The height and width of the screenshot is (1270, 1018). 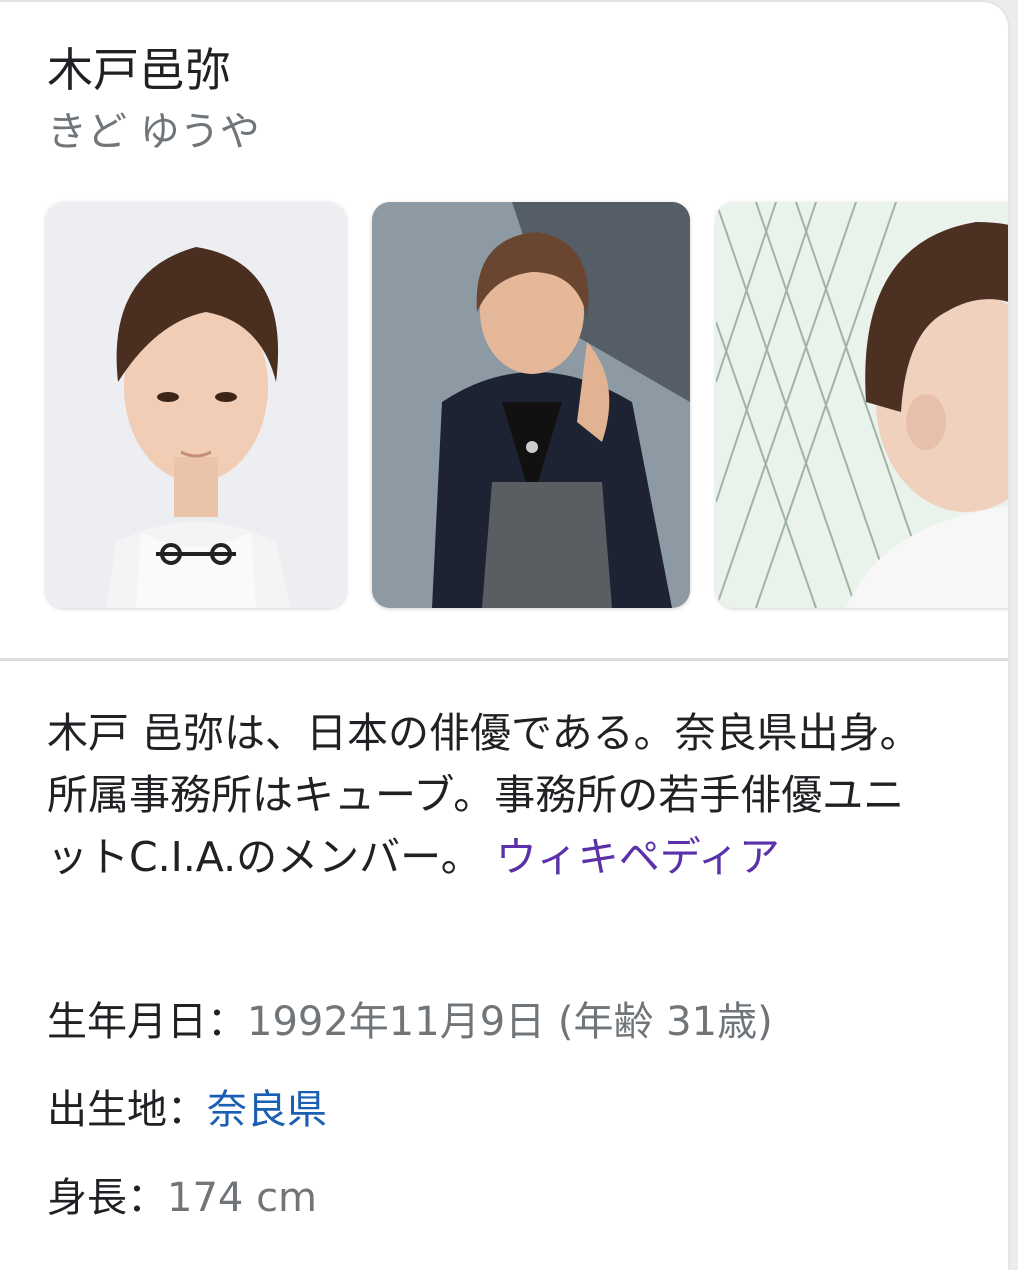 I want to click on birthplace-link: 奈良県, so click(x=267, y=1110).